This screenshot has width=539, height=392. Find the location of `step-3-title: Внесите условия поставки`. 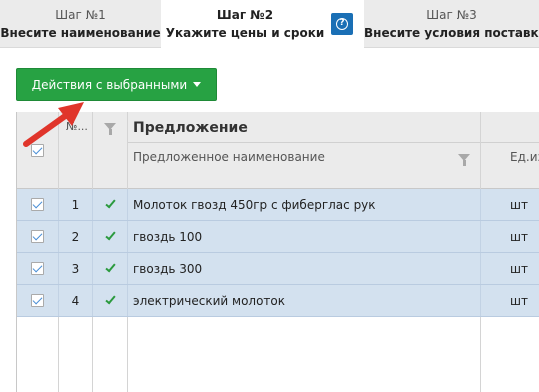

step-3-title: Внесите условия поставки is located at coordinates (451, 33).